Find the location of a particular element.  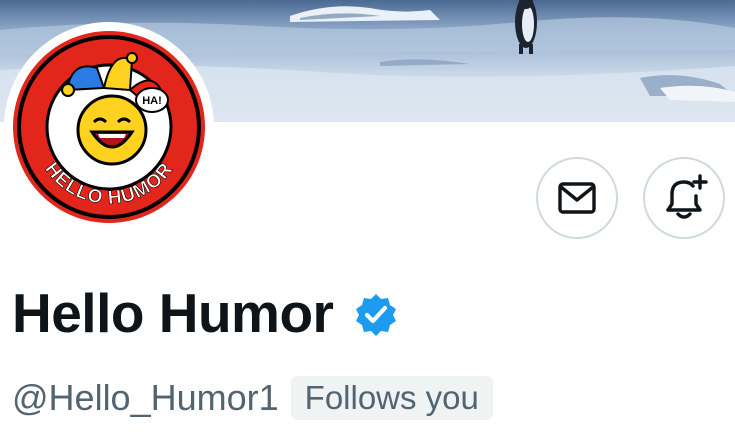

handle-row: @Hello_Humor1 Follows you is located at coordinates (252, 398).